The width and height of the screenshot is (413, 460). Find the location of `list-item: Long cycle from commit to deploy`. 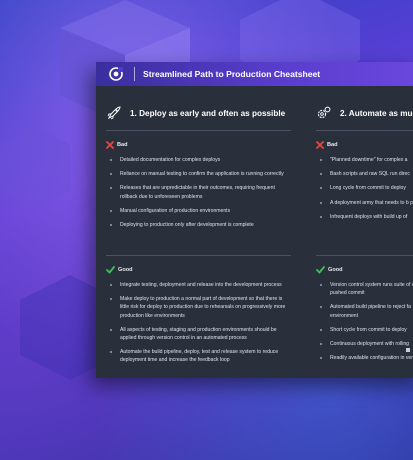

list-item: Long cycle from commit to deploy is located at coordinates (364, 188).